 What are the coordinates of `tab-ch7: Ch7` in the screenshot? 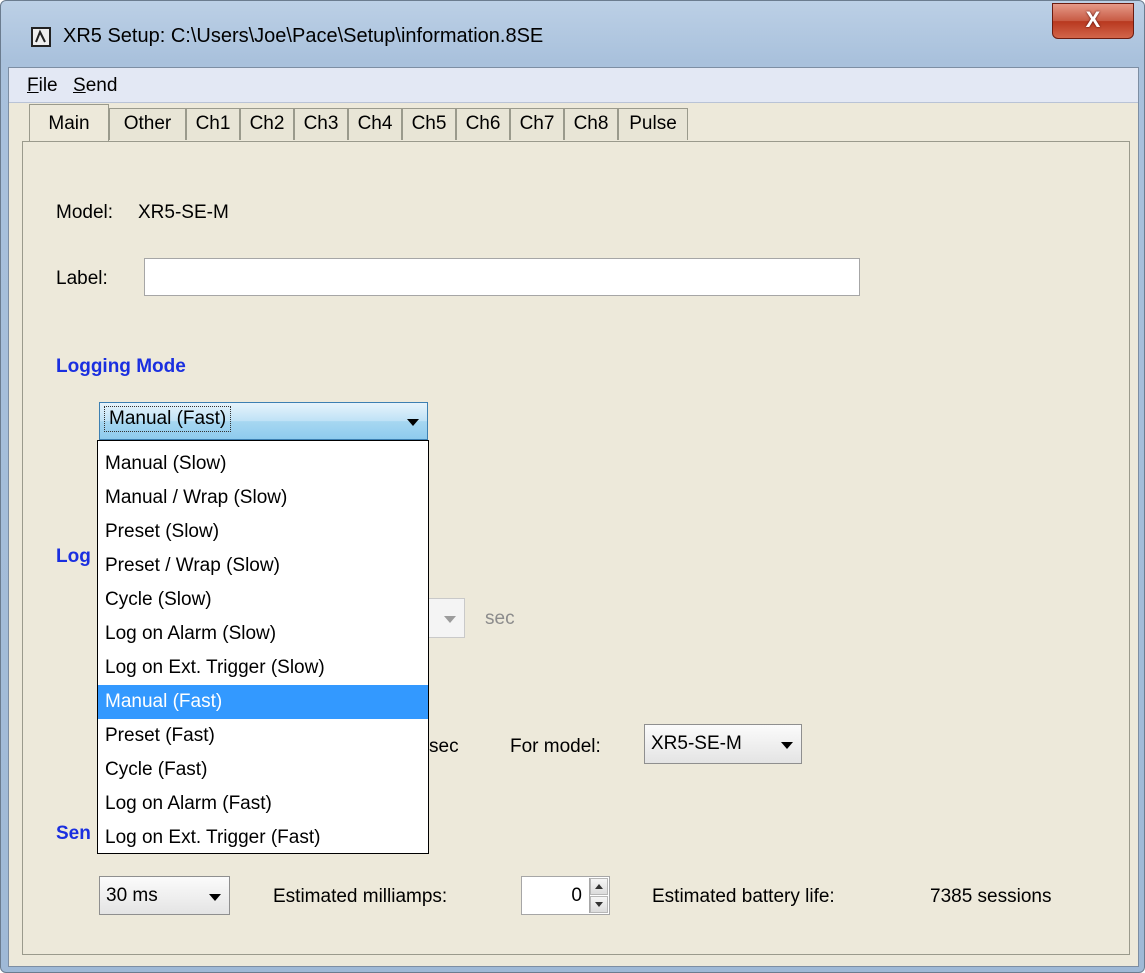 It's located at (537, 124).